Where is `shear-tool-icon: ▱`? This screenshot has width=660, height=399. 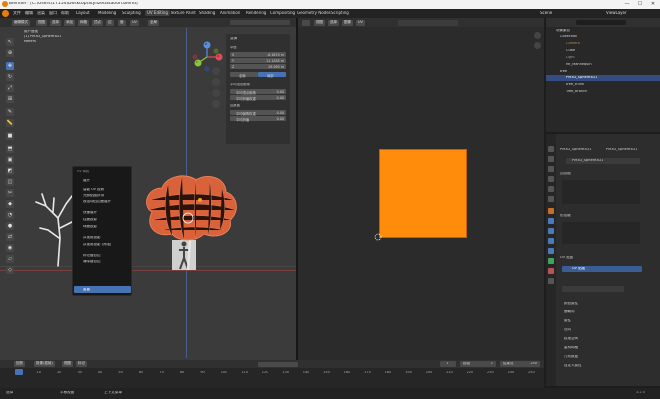
shear-tool-icon: ▱ is located at coordinates (10, 259).